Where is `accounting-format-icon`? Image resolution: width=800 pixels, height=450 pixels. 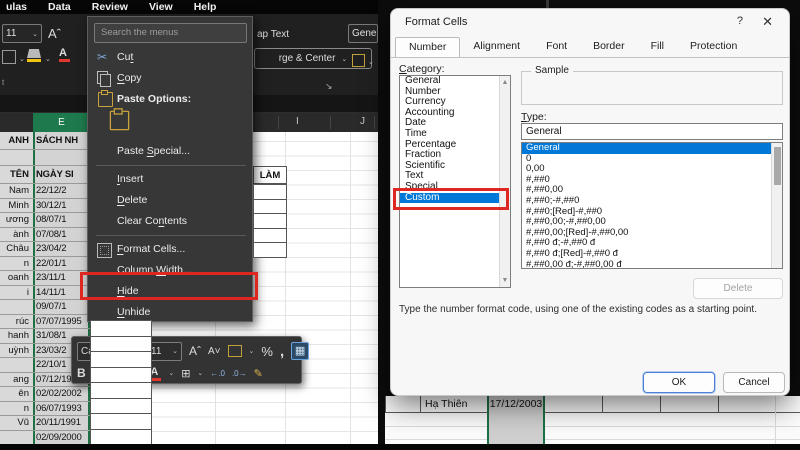 accounting-format-icon is located at coordinates (358, 60).